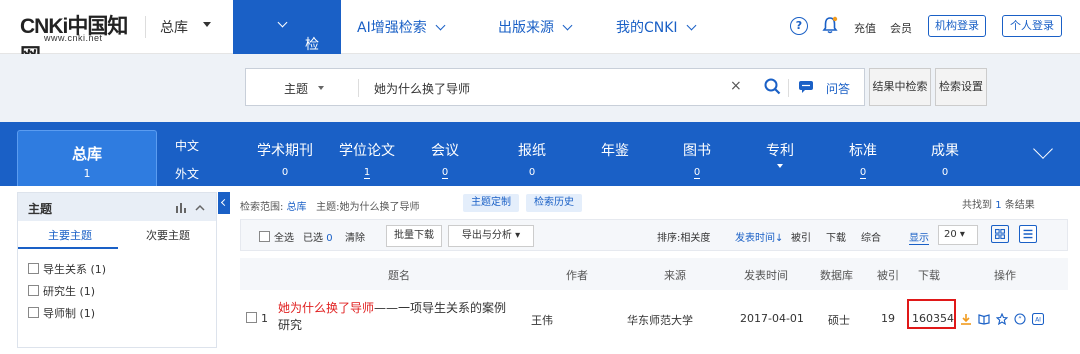 Image resolution: width=1080 pixels, height=354 pixels. What do you see at coordinates (901, 28) in the screenshot?
I see `member-link: 会员` at bounding box center [901, 28].